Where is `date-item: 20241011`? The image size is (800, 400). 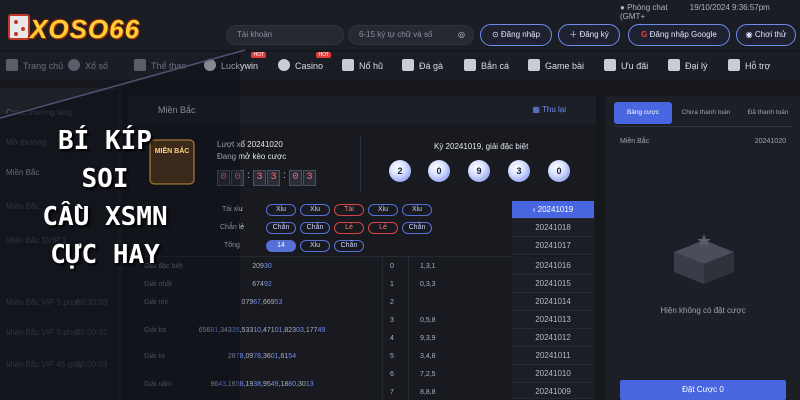
date-item: 20241011 is located at coordinates (553, 356).